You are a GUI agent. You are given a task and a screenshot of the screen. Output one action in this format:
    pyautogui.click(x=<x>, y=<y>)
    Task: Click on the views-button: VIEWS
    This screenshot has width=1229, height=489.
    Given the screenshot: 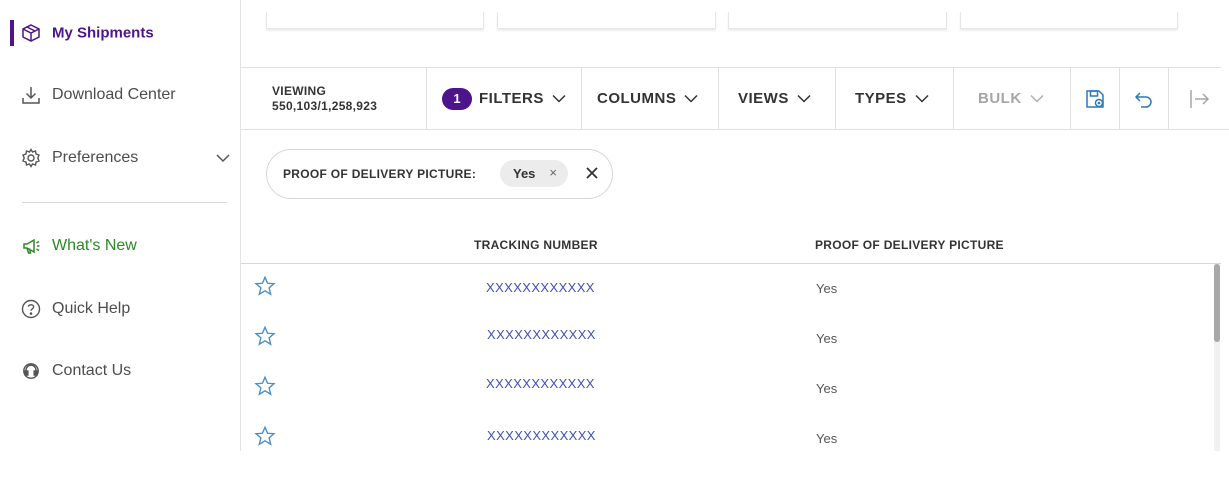 What is the action you would take?
    pyautogui.click(x=777, y=98)
    